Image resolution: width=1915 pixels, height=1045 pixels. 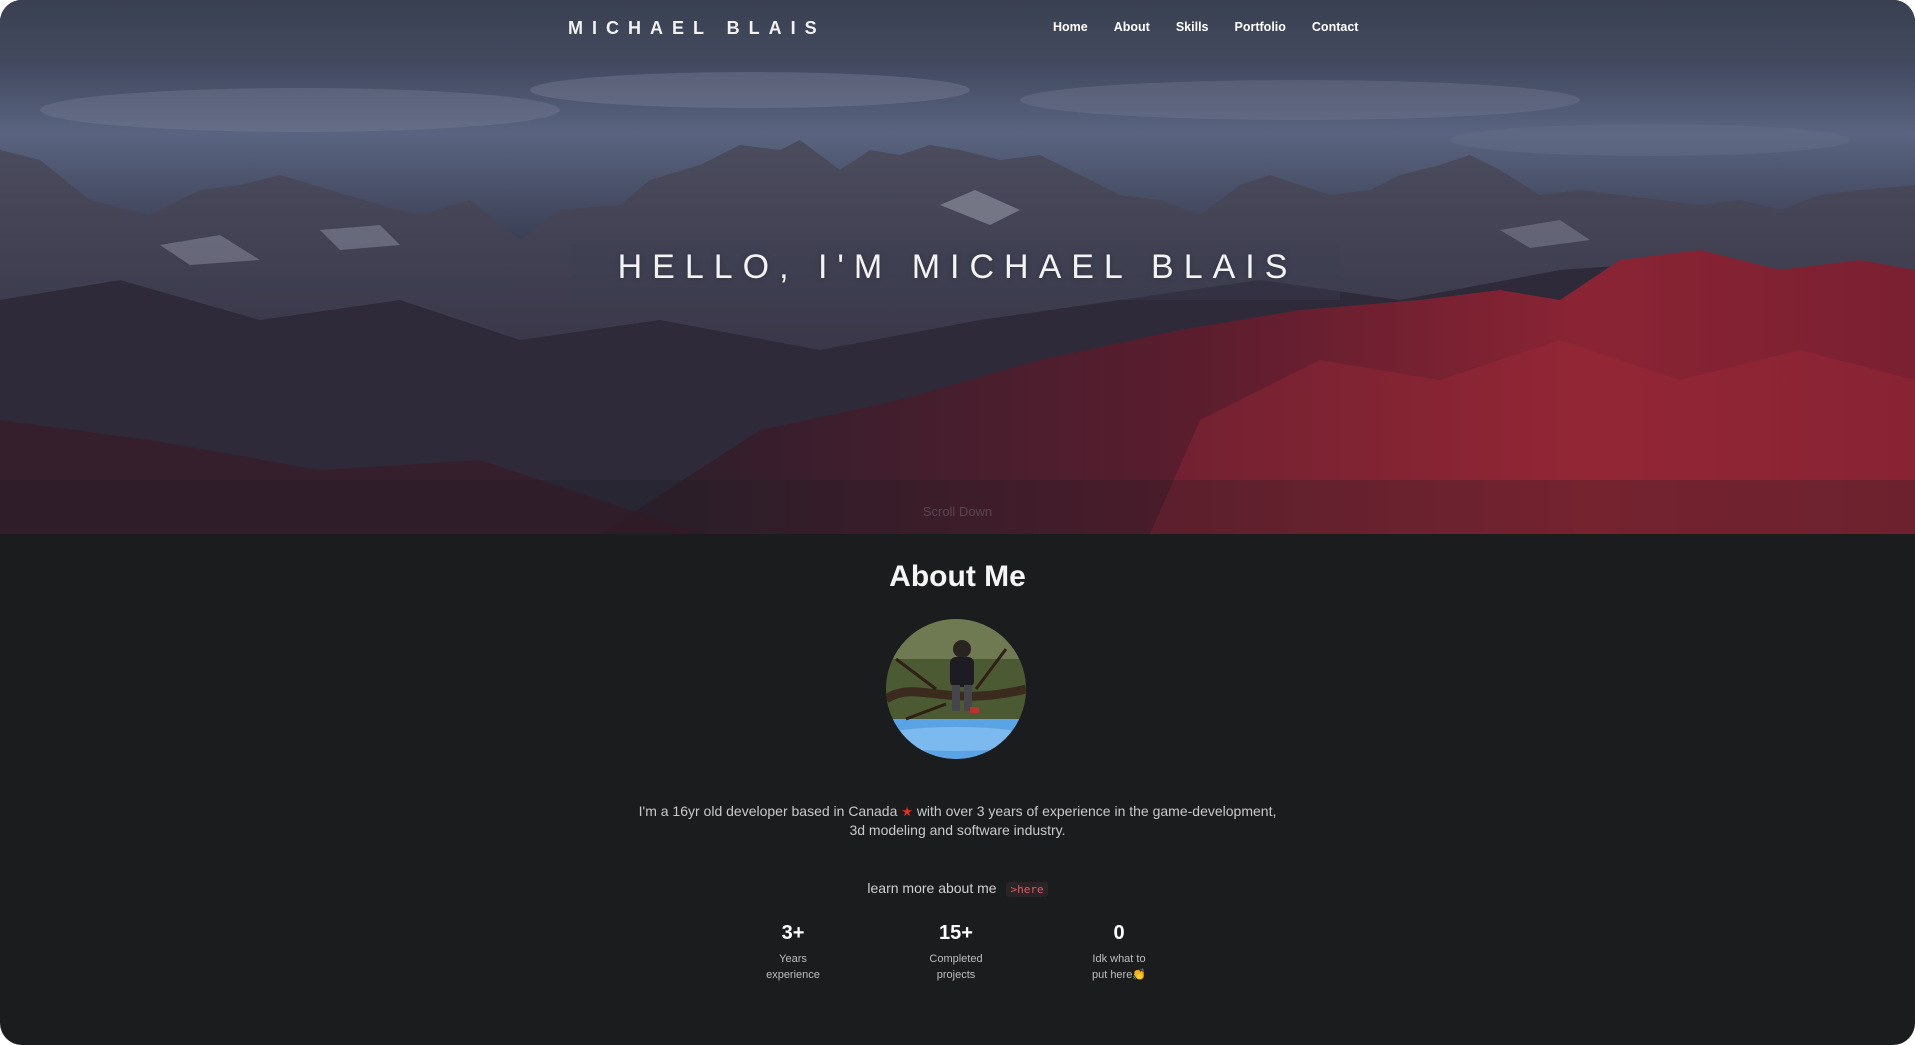 What do you see at coordinates (697, 28) in the screenshot?
I see `brand-logo: MICHAEL BLAIS` at bounding box center [697, 28].